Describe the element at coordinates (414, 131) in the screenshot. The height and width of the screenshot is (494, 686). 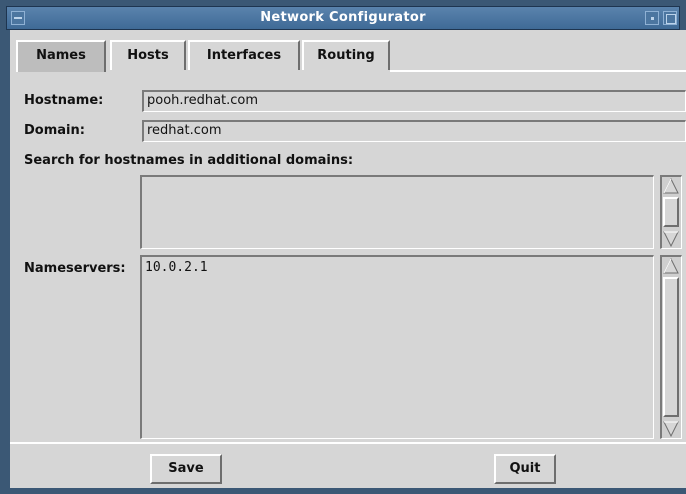
I see `domain-field: redhat.com` at that location.